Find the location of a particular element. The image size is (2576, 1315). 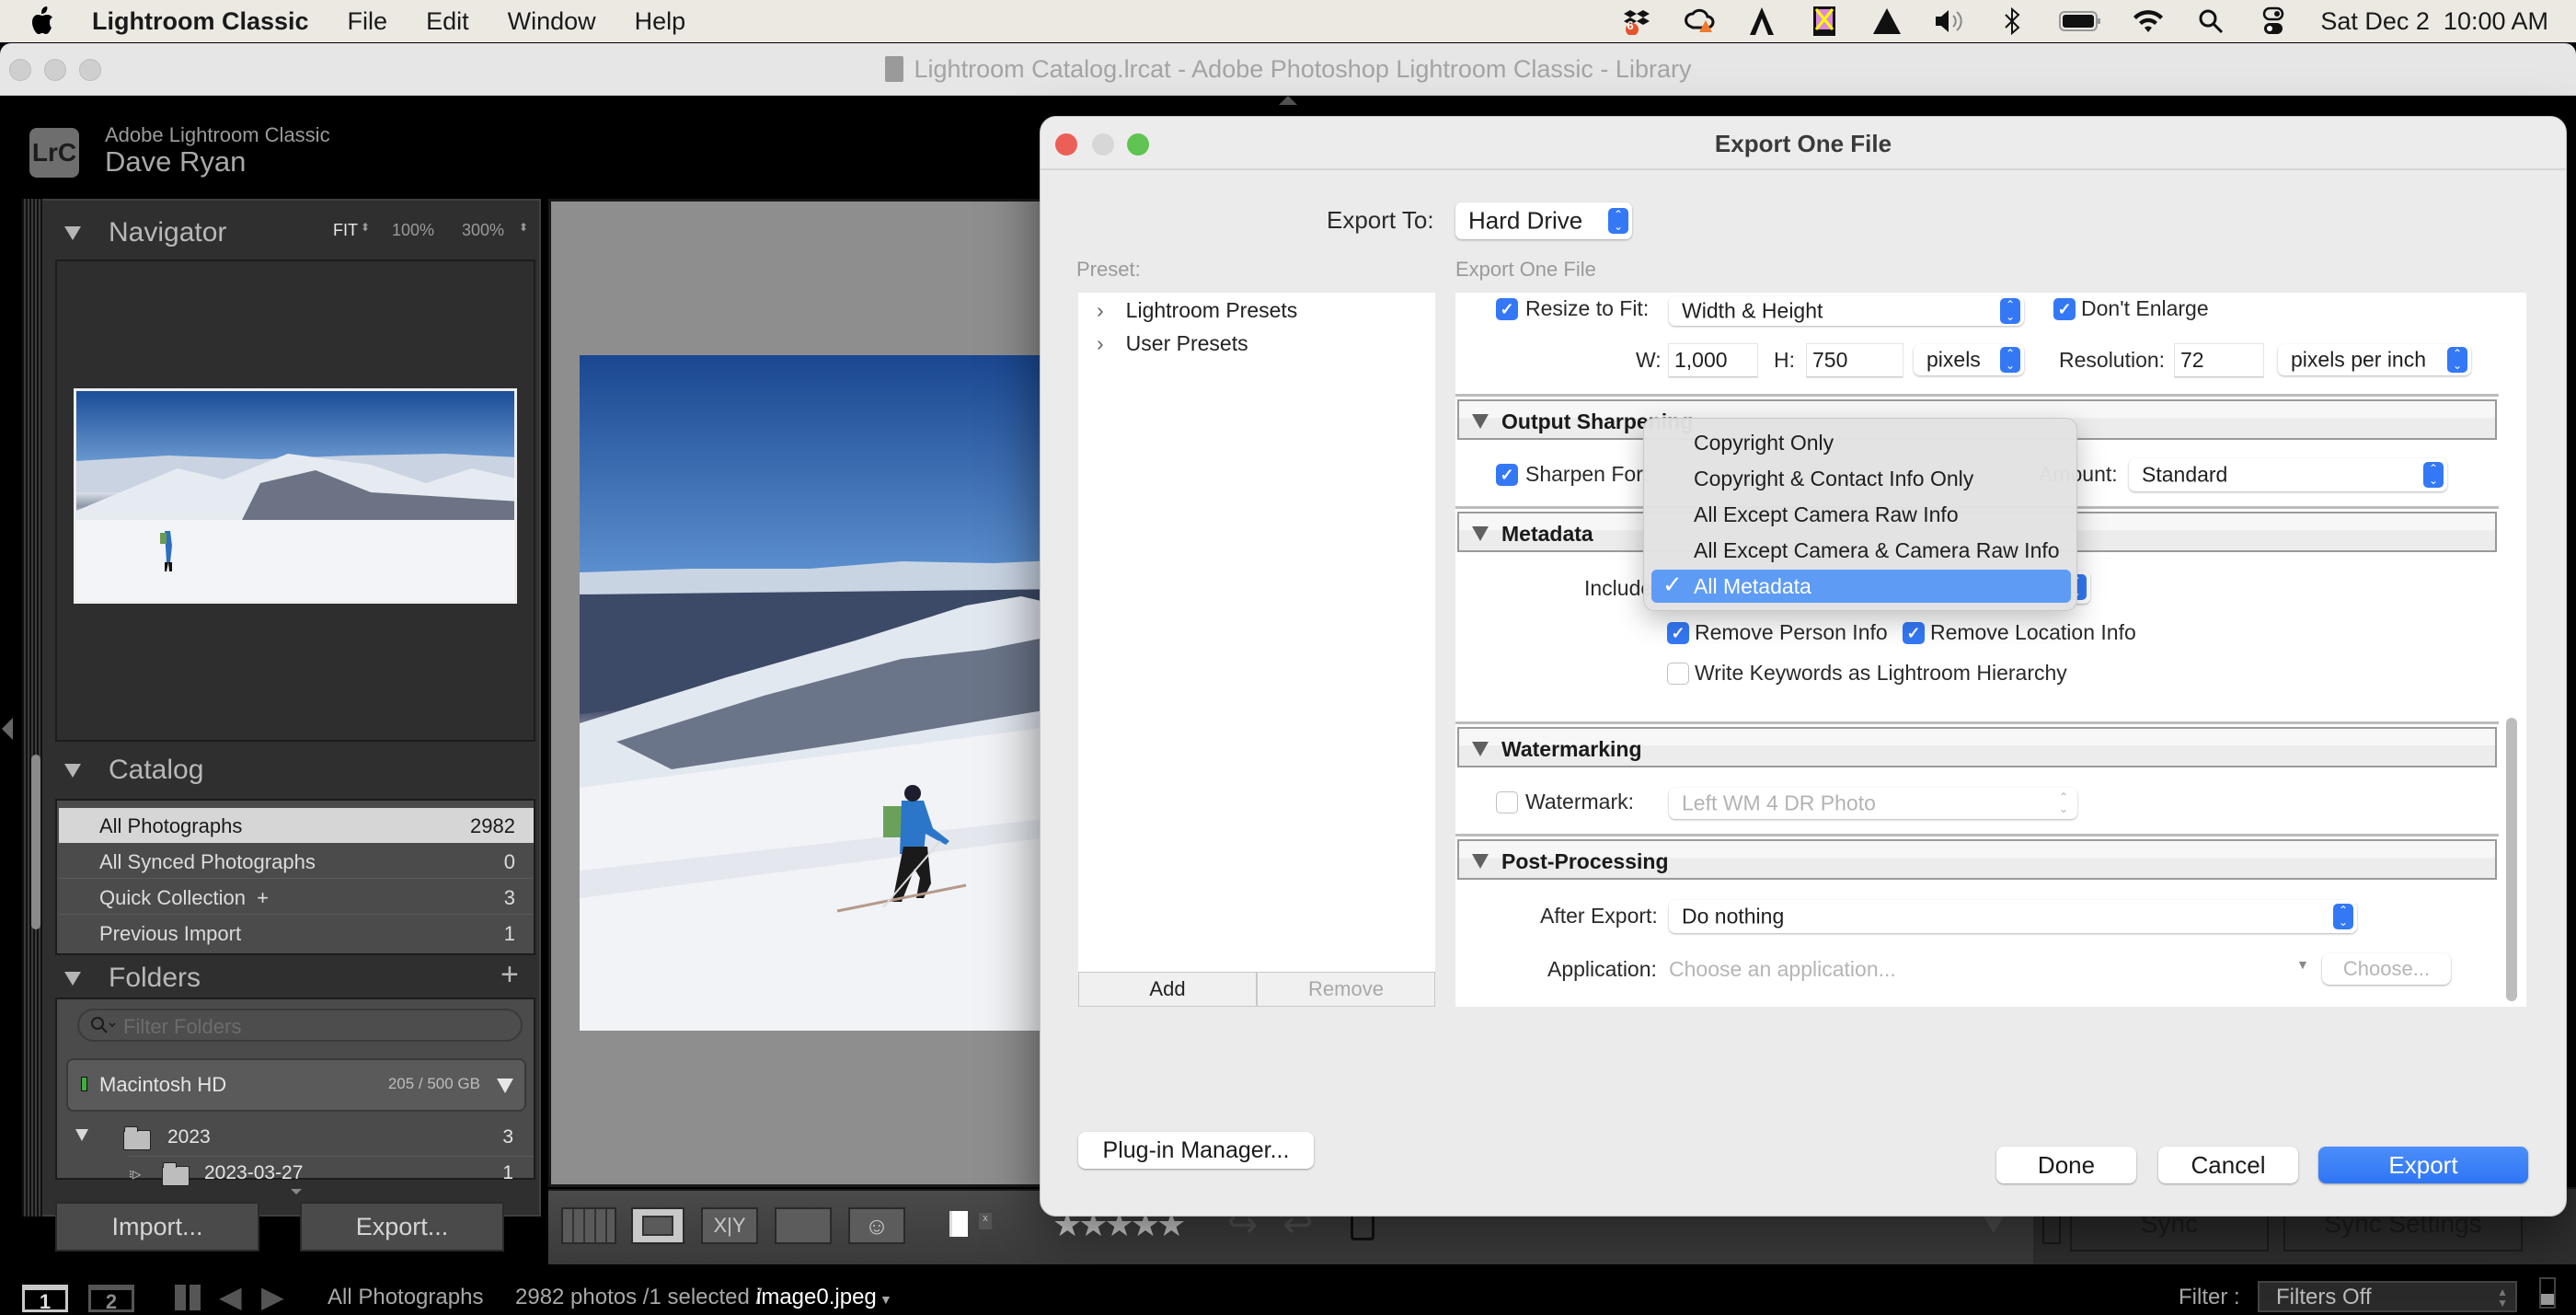

menu-edit: Edit is located at coordinates (447, 21).